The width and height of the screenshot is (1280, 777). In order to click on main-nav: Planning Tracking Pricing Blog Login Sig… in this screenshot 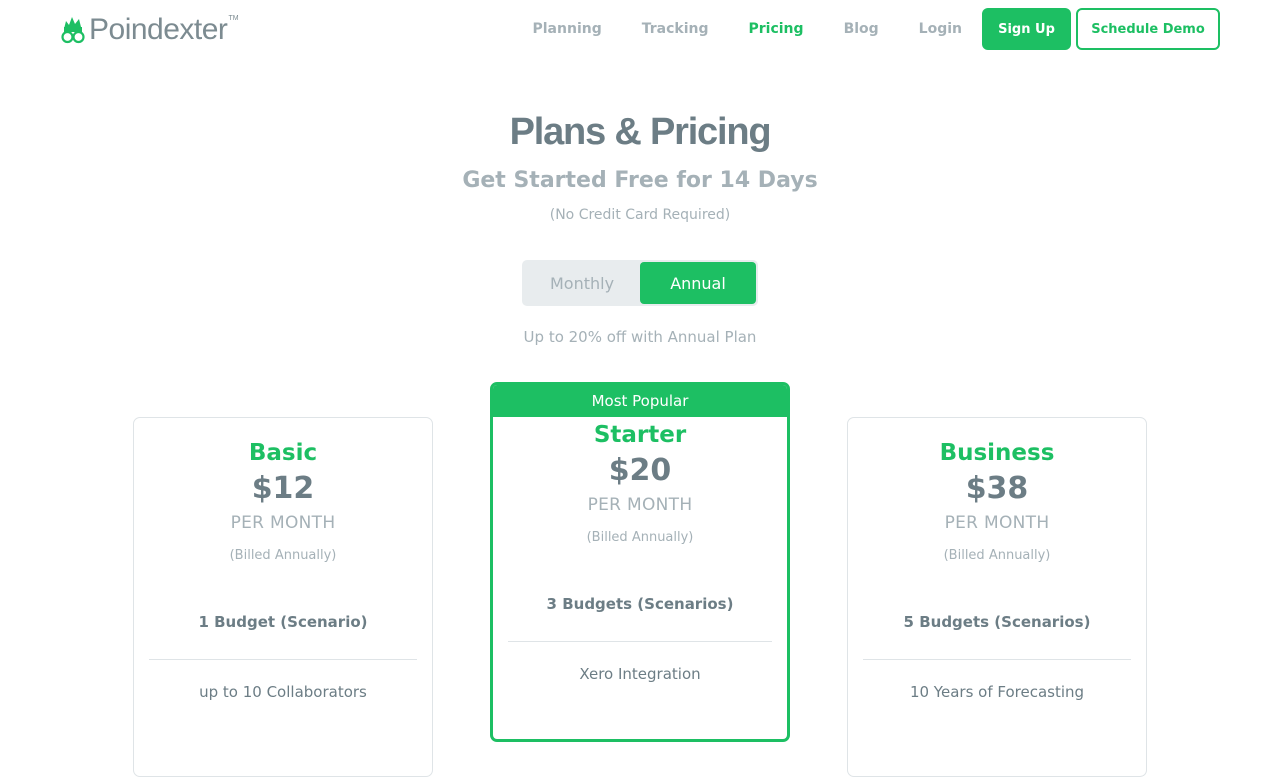, I will do `click(876, 29)`.